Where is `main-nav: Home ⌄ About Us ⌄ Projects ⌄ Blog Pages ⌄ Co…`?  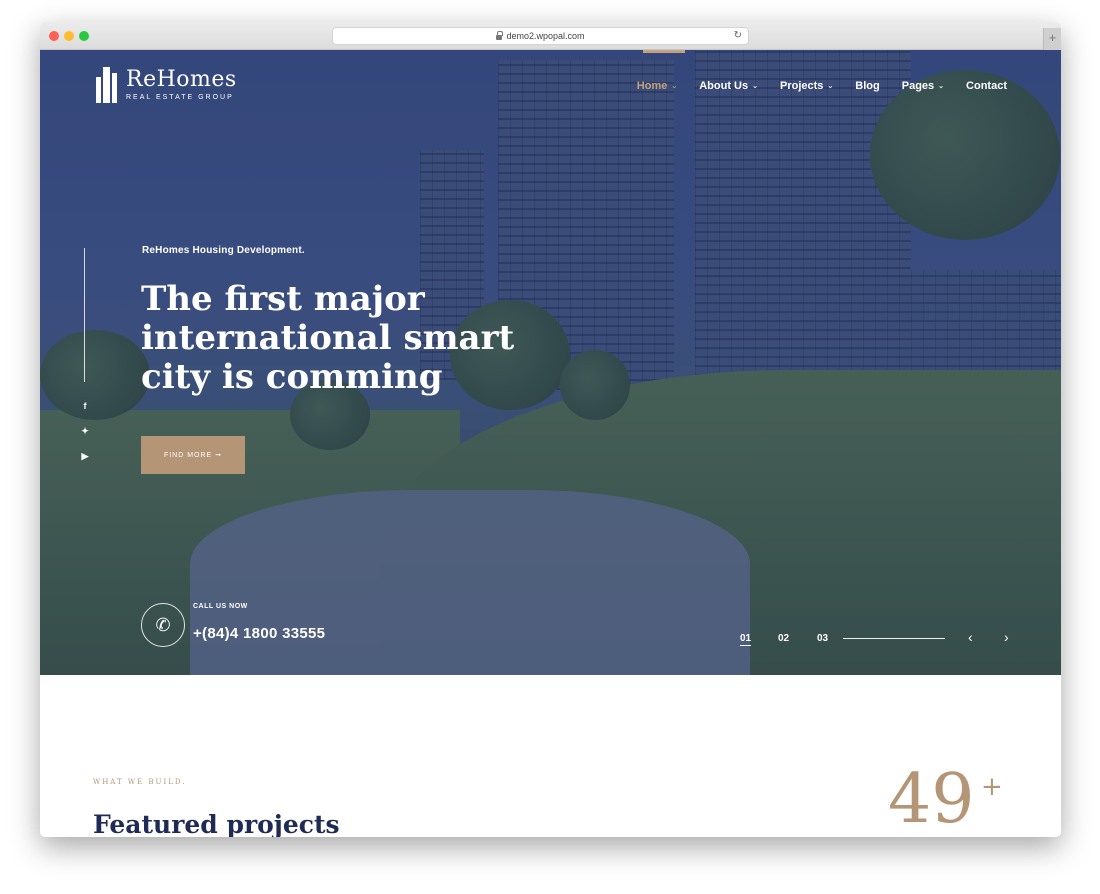
main-nav: Home ⌄ About Us ⌄ Projects ⌄ Blog Pages ⌄ Co… is located at coordinates (811, 86).